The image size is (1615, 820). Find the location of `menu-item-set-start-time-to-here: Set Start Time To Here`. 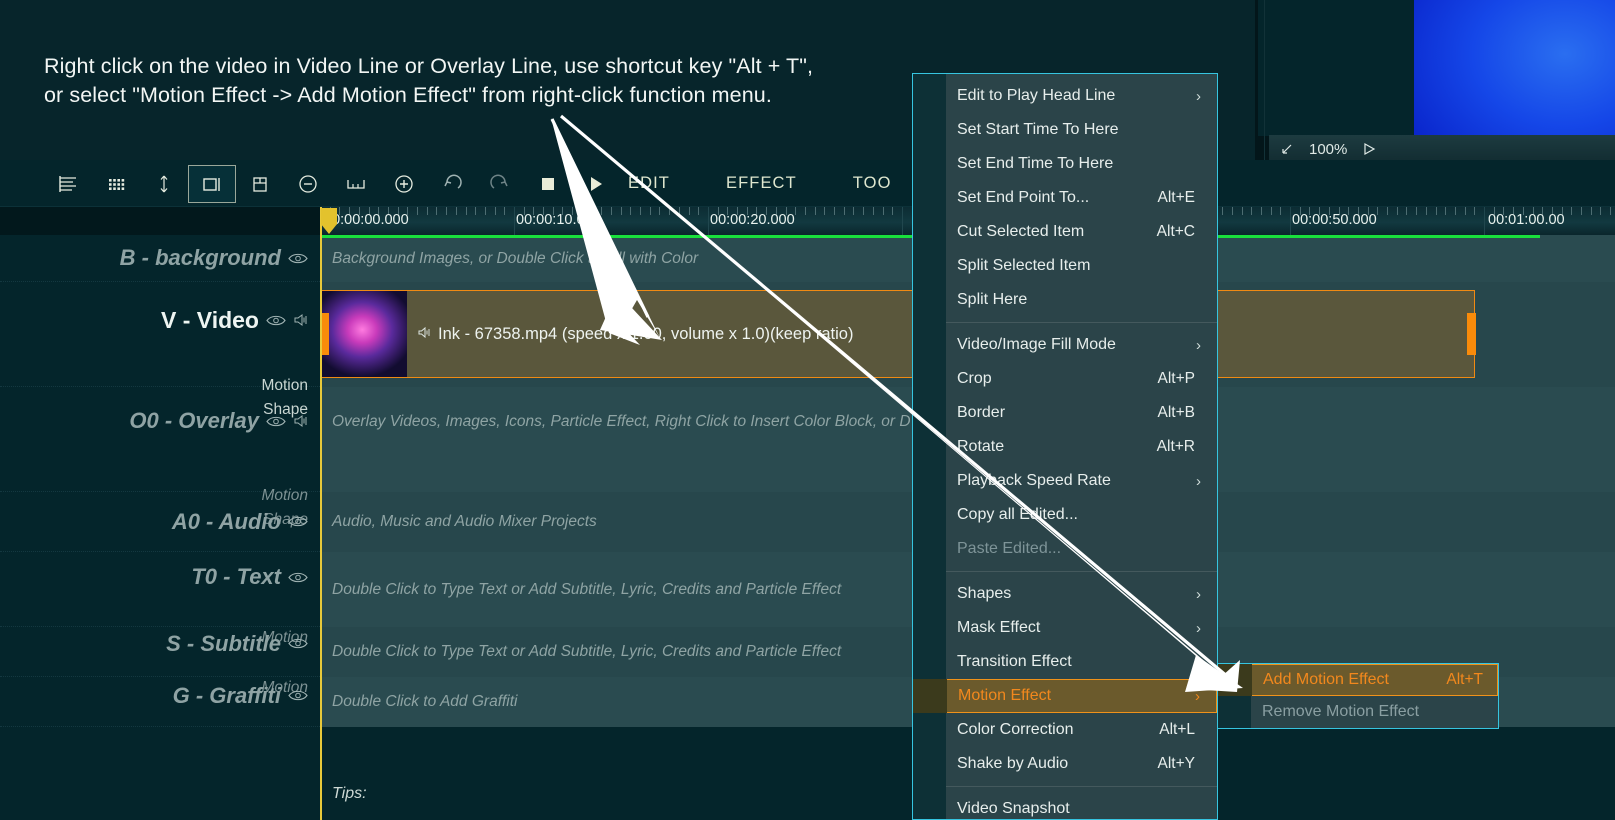

menu-item-set-start-time-to-here: Set Start Time To Here is located at coordinates (1065, 130).